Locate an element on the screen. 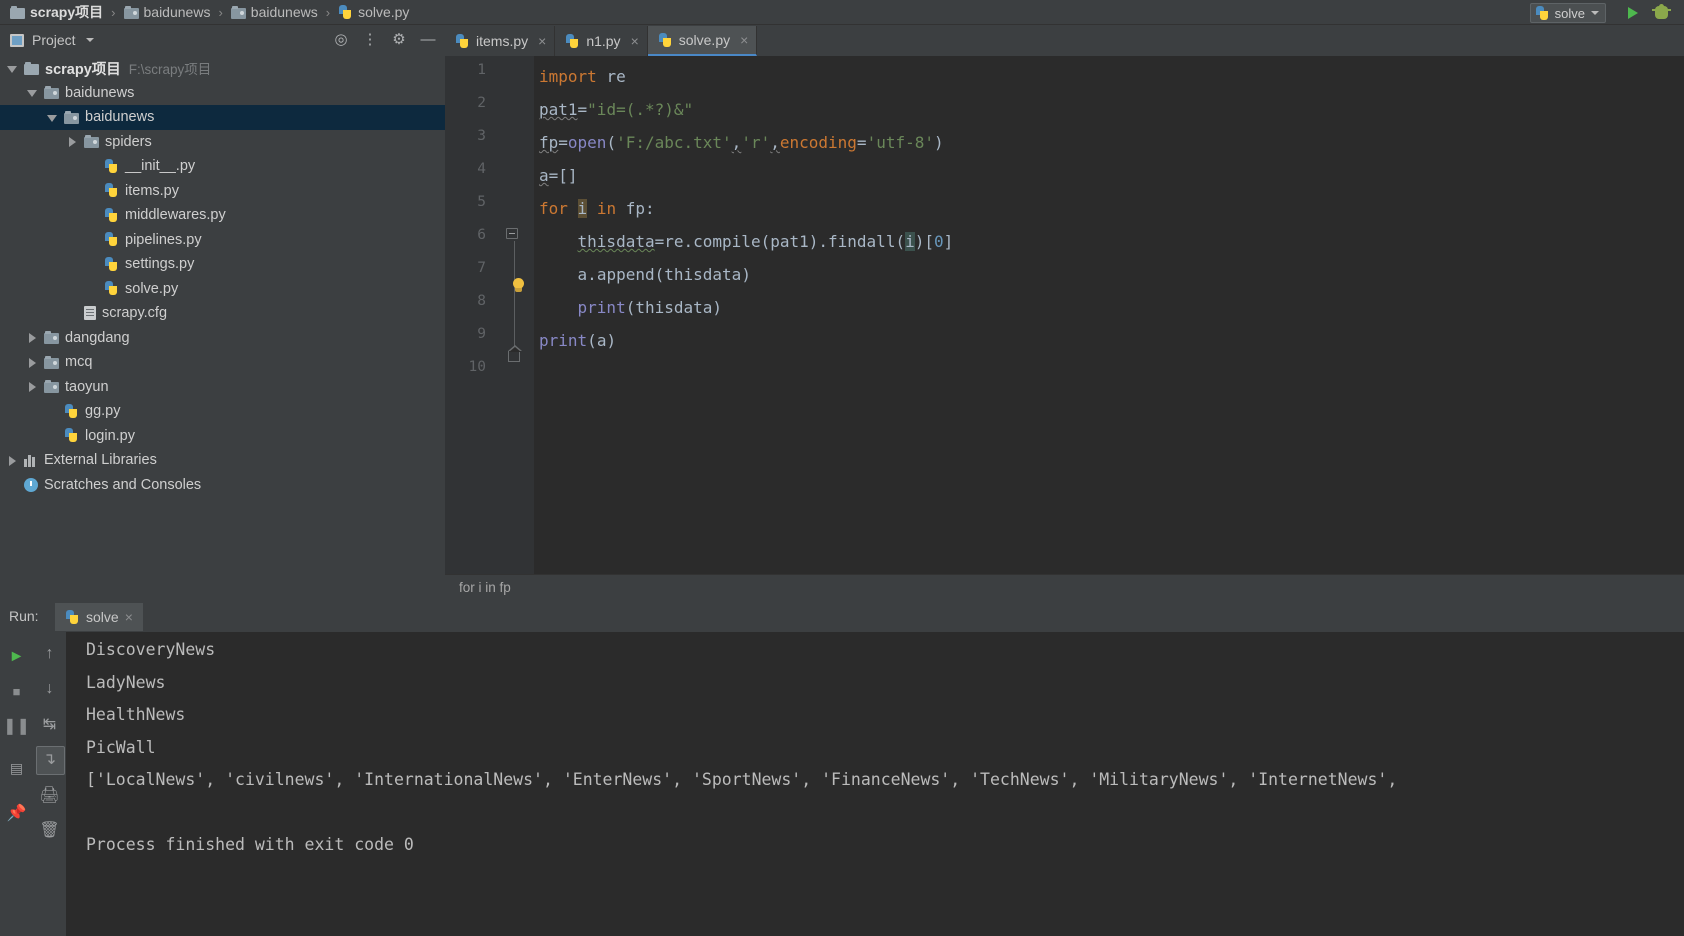  line-number: 3 is located at coordinates (481, 136).